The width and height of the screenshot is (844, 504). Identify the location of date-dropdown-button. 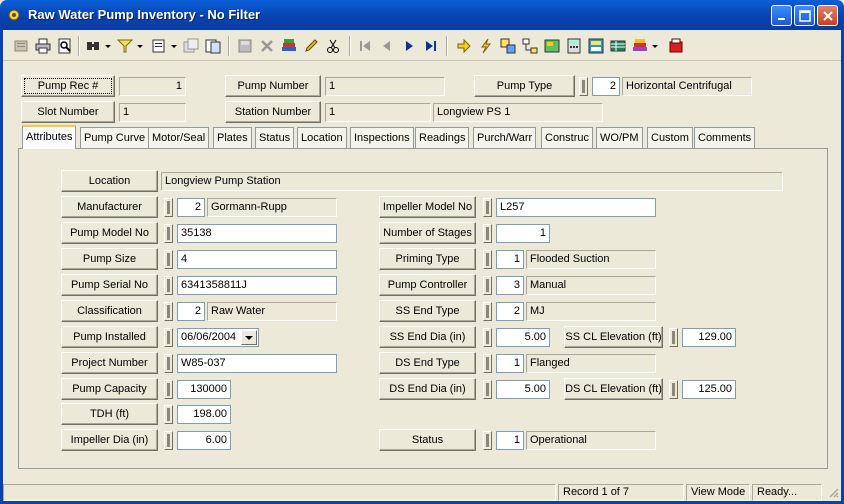
(249, 337).